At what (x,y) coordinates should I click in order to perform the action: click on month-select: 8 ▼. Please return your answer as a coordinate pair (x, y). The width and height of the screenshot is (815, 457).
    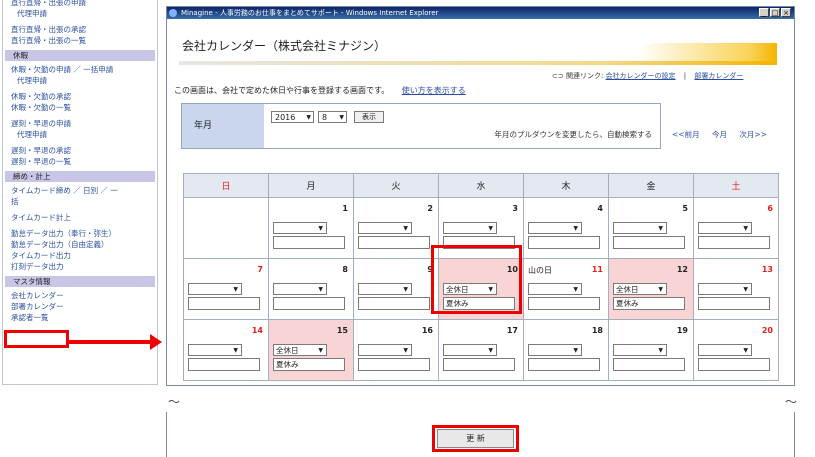
    Looking at the image, I should click on (332, 117).